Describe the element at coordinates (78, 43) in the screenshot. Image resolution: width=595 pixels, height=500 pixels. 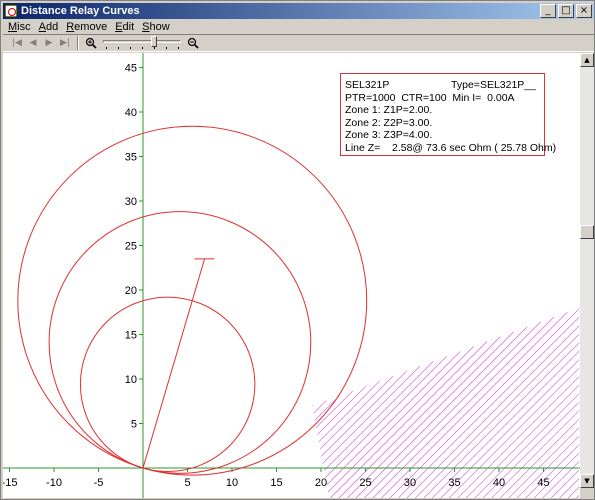
I see `toolbar-separator` at that location.